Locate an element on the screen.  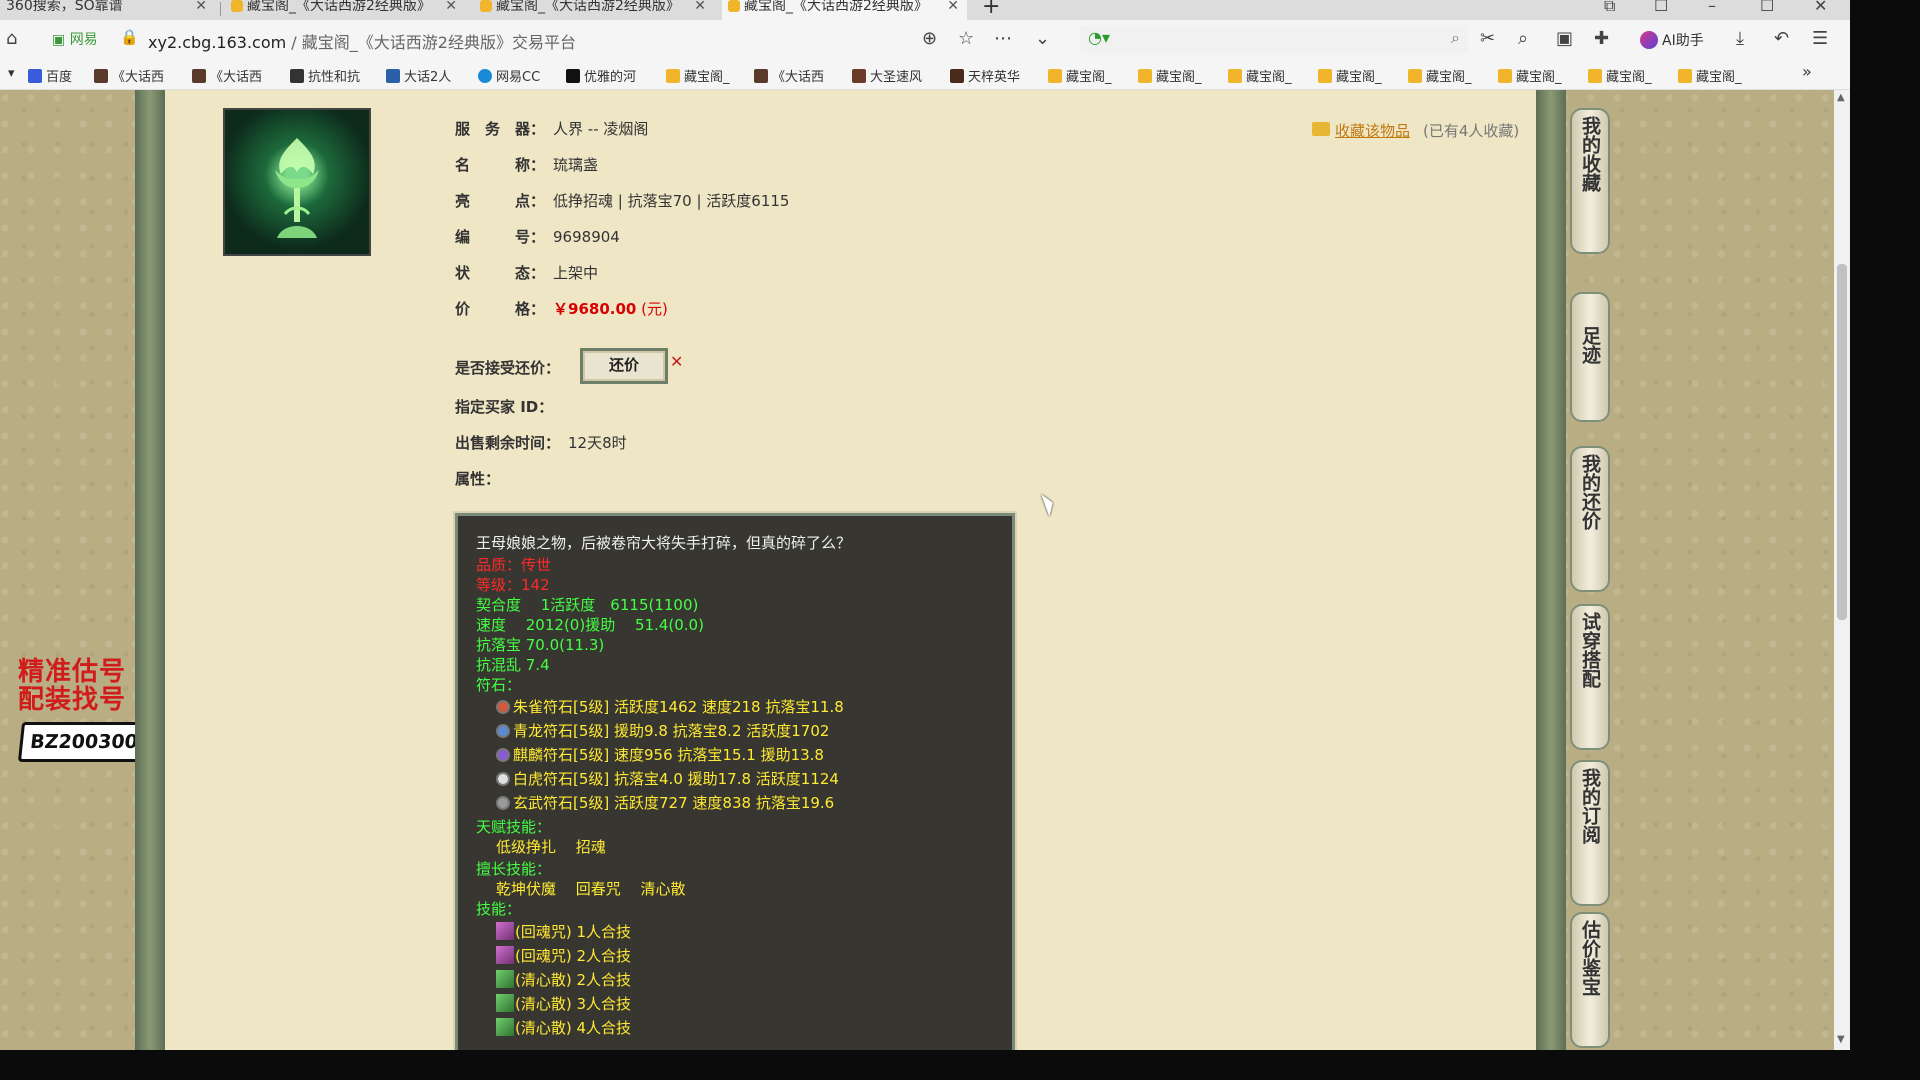
skills-label: 技能： is located at coordinates (499, 909).